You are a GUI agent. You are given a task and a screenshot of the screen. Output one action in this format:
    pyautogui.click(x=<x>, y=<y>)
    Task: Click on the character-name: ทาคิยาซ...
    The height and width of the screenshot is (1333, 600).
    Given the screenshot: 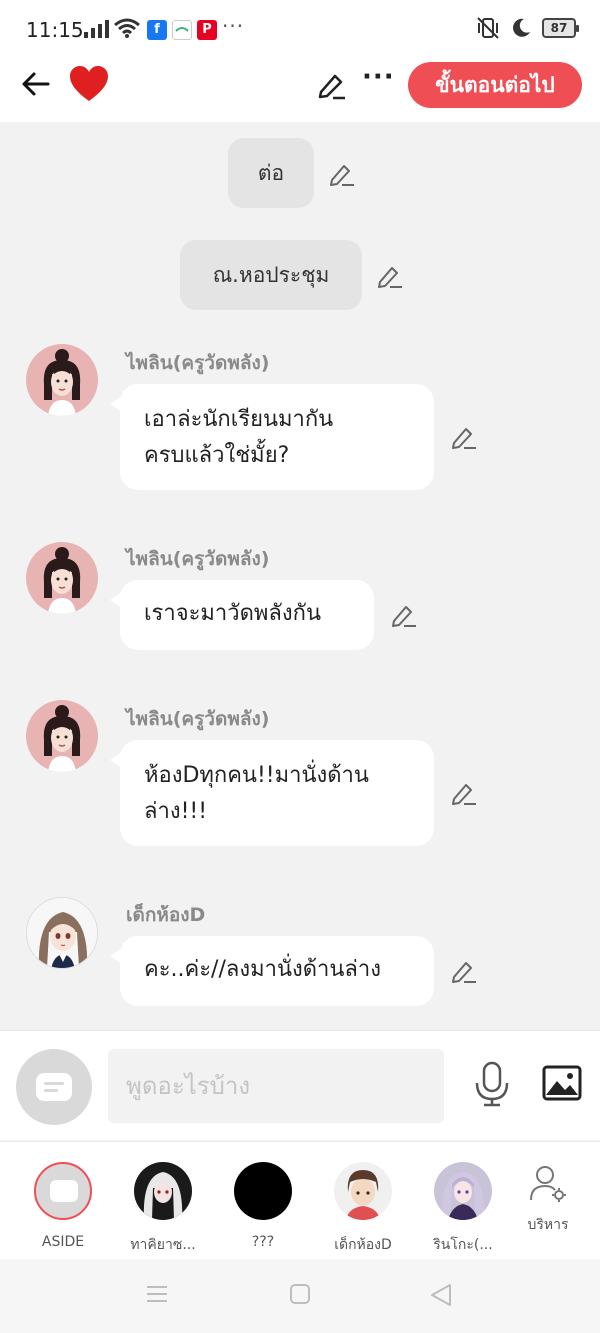 What is the action you would take?
    pyautogui.click(x=163, y=1245)
    